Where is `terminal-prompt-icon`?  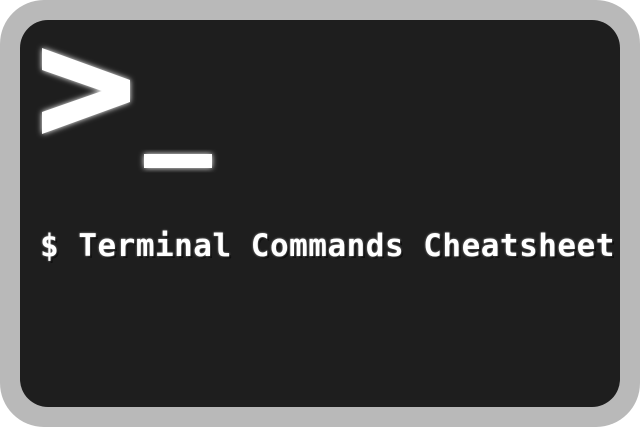
terminal-prompt-icon is located at coordinates (127, 108).